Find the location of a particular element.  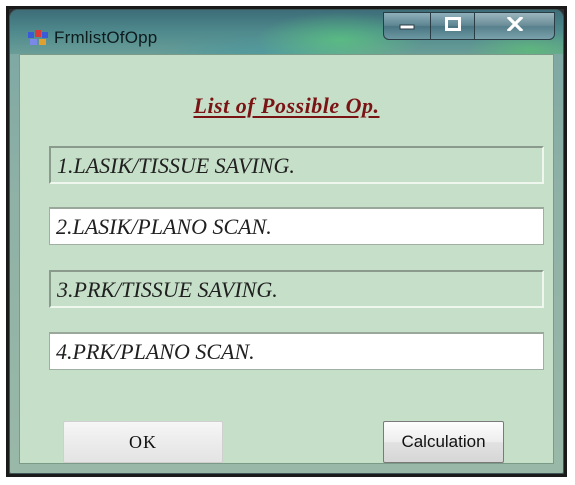

option-3-prk-tissue-saving: 3.PRK/TISSUE SAVING. is located at coordinates (296, 289).